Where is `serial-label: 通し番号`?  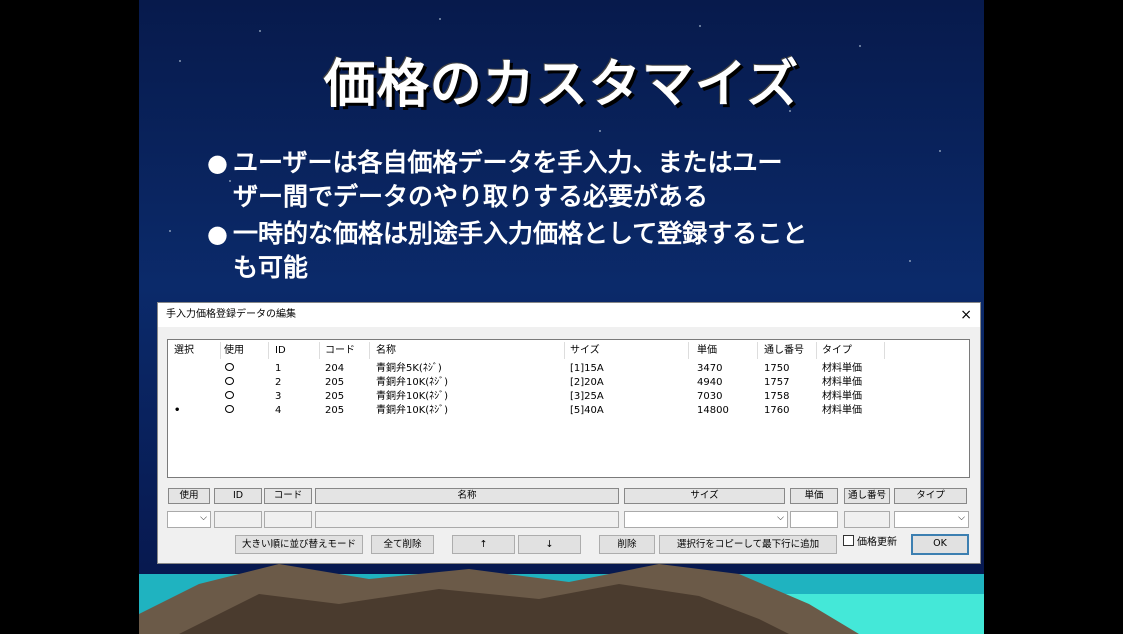 serial-label: 通し番号 is located at coordinates (867, 496).